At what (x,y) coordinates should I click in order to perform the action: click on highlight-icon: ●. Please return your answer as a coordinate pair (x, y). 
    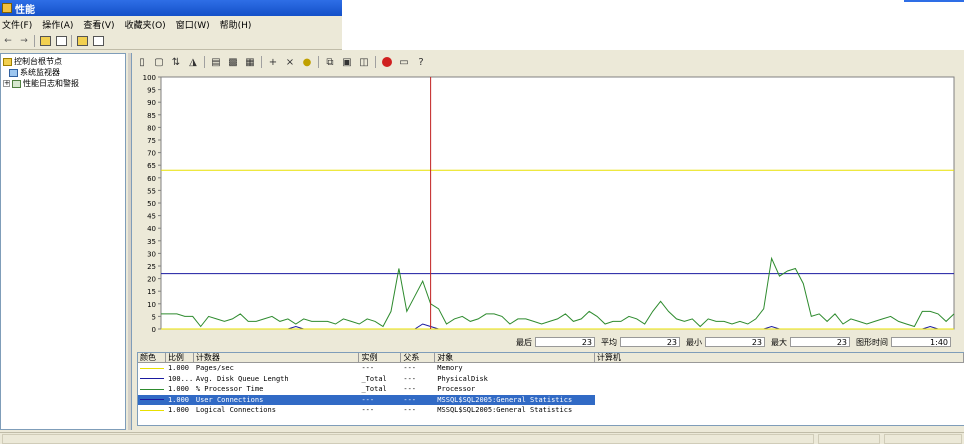
    Looking at the image, I should click on (307, 62).